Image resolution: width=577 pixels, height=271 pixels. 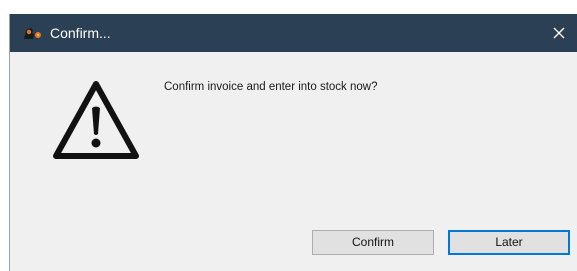 I want to click on close-button, so click(x=558, y=33).